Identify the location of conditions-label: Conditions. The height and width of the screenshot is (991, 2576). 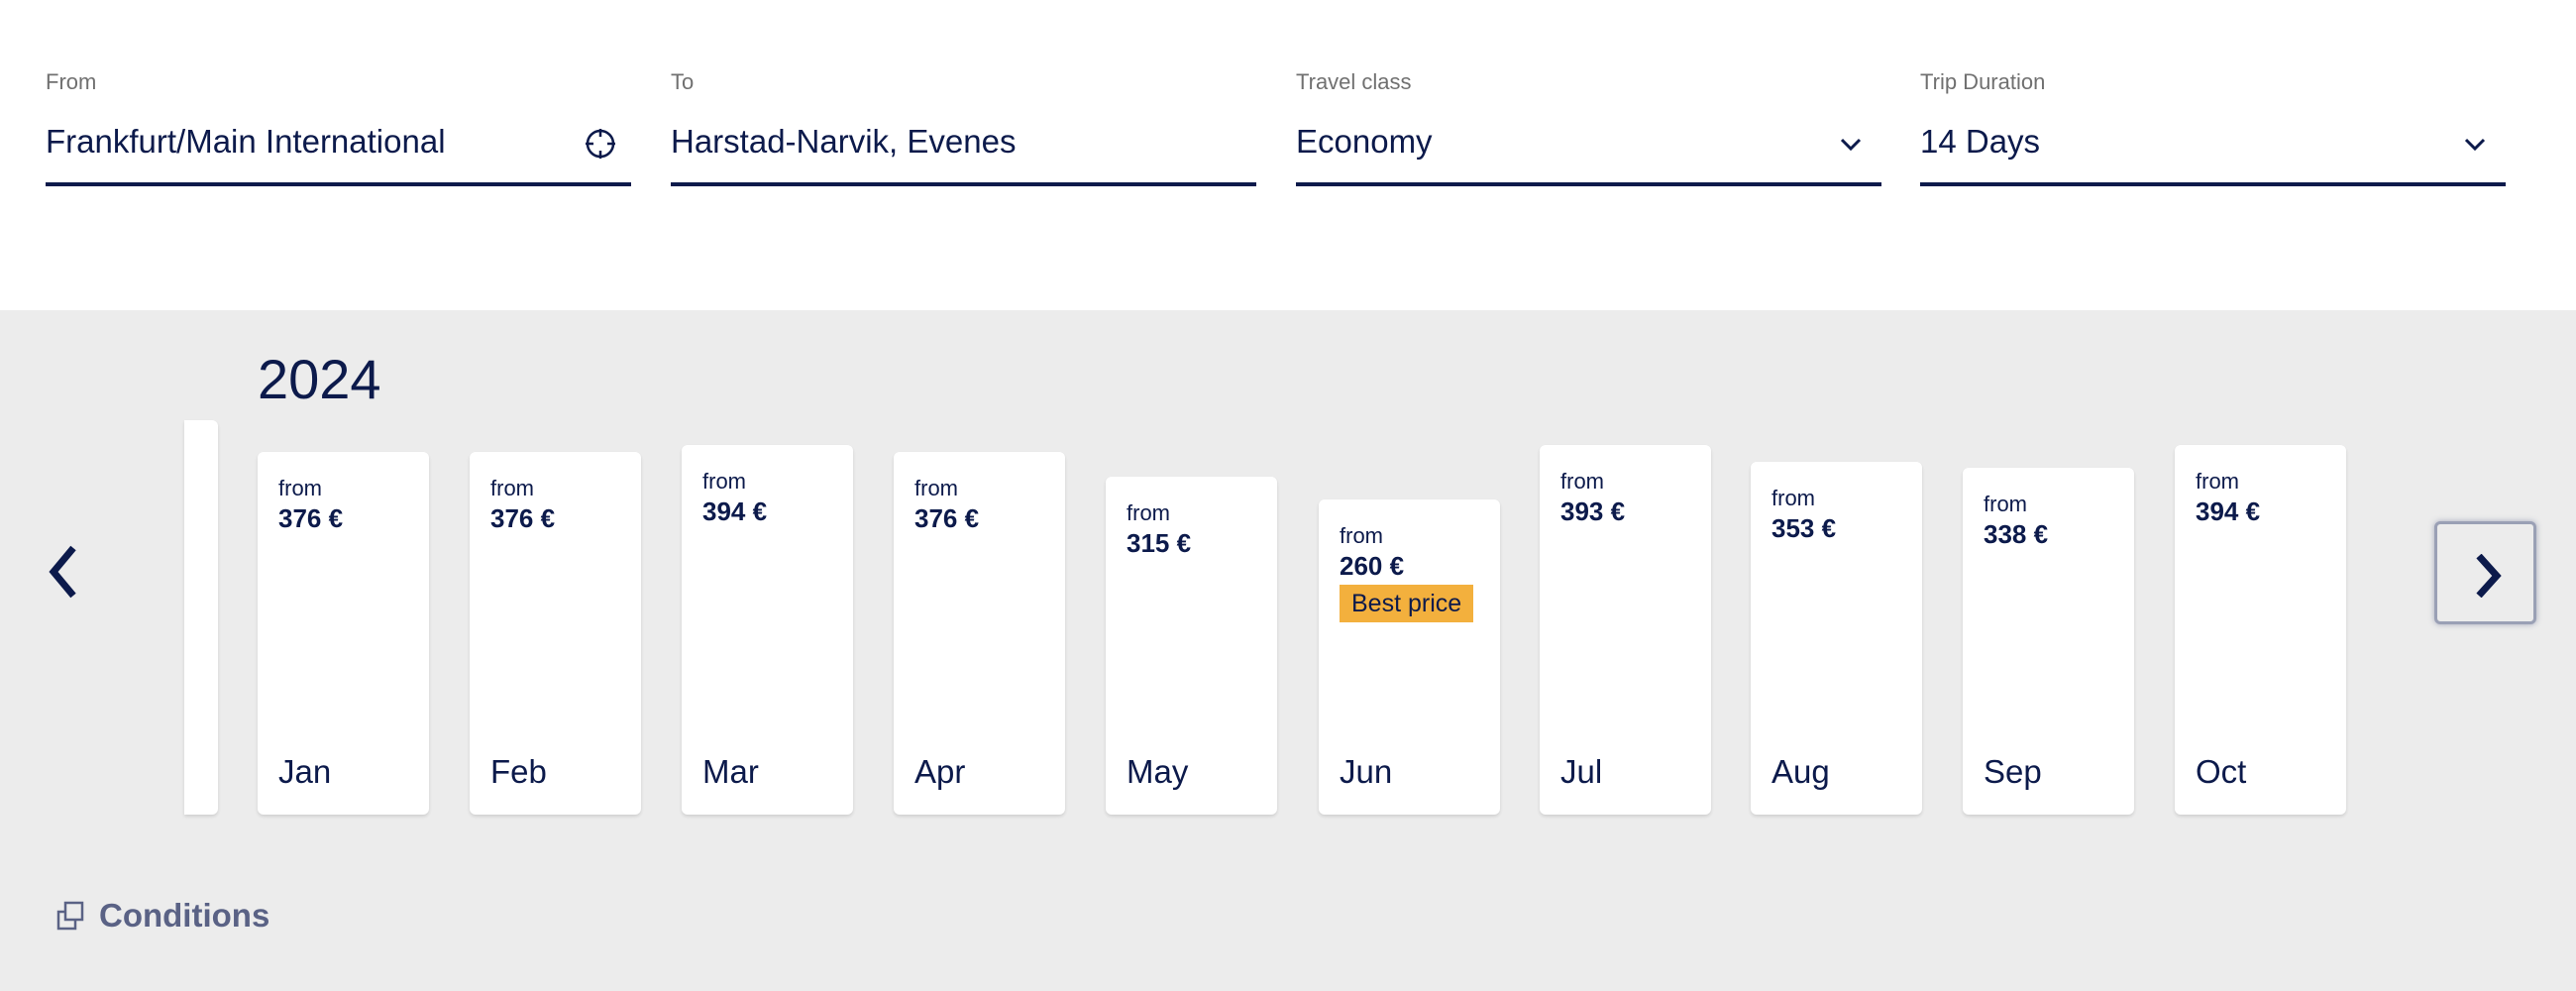
(184, 915).